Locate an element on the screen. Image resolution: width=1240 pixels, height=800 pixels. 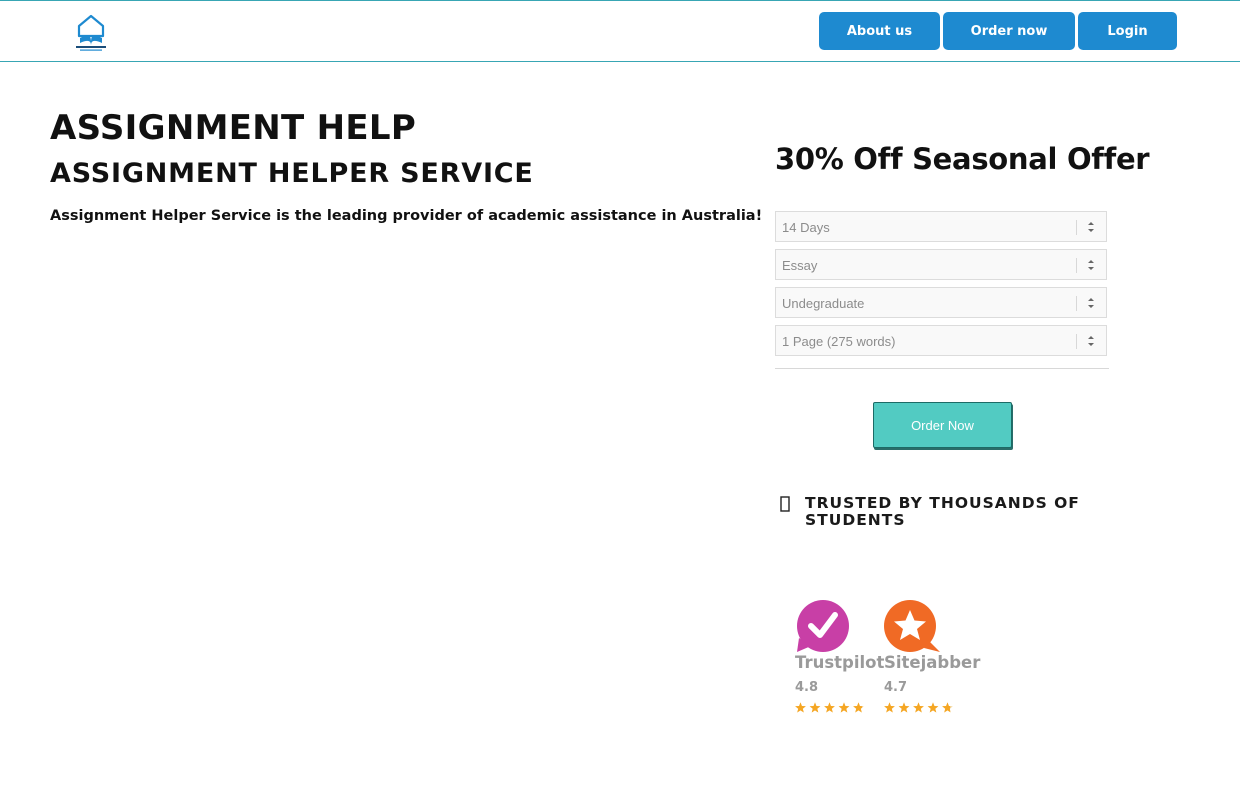
academic-level-value: Undegraduate is located at coordinates (823, 303).